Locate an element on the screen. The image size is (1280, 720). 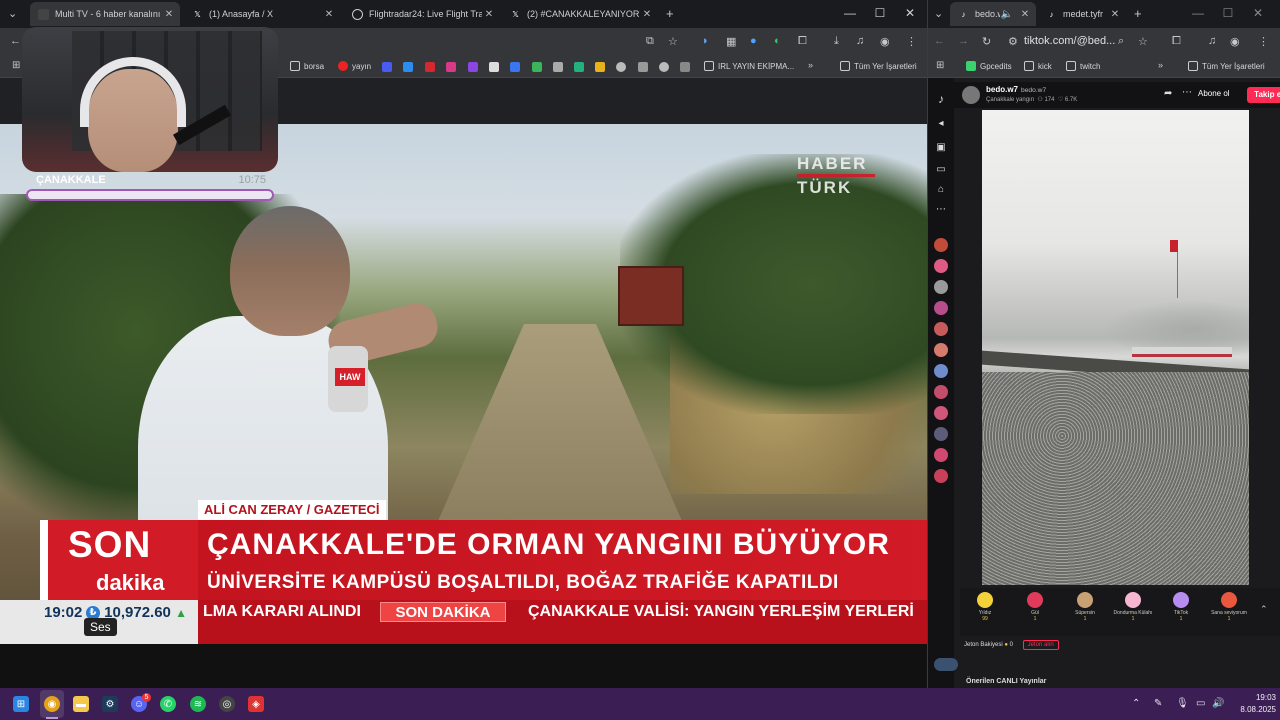
extension-icon: ◐ is located at coordinates (777, 41).